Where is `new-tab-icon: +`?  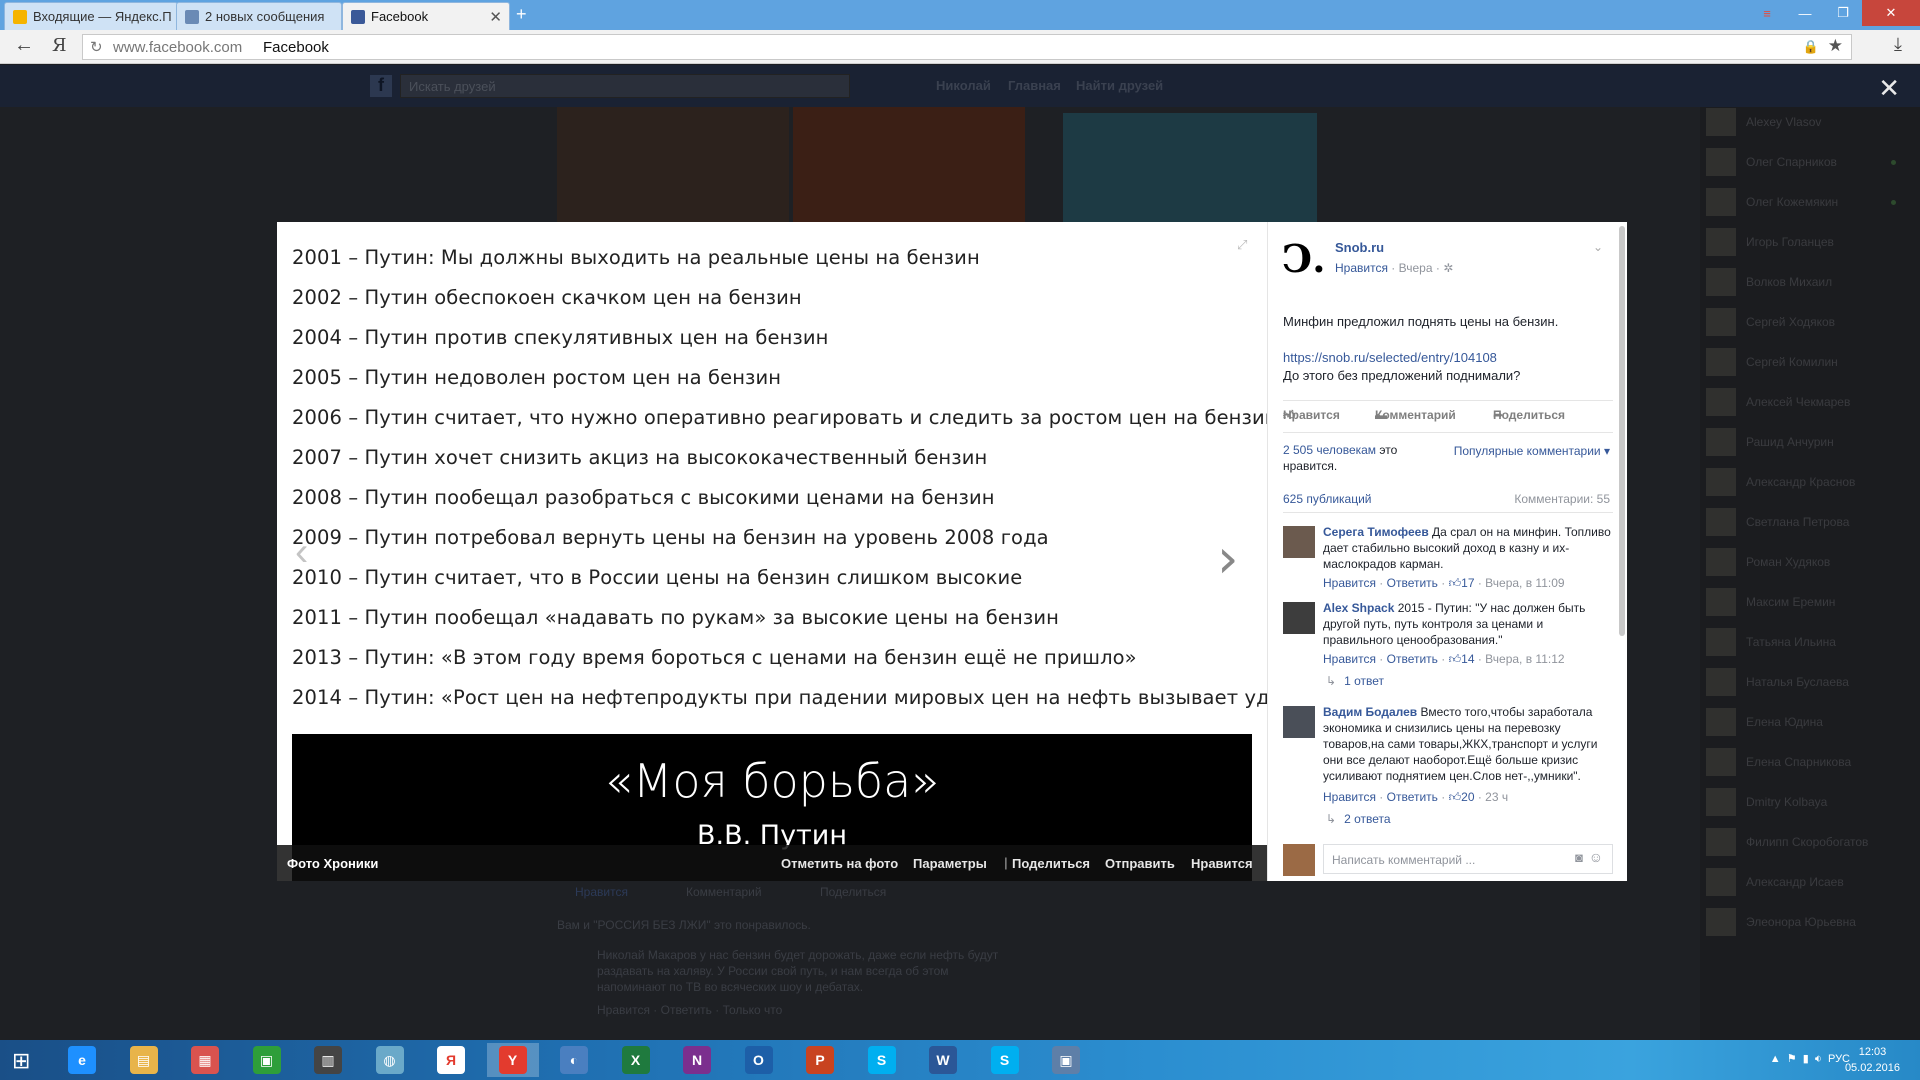 new-tab-icon: + is located at coordinates (521, 14).